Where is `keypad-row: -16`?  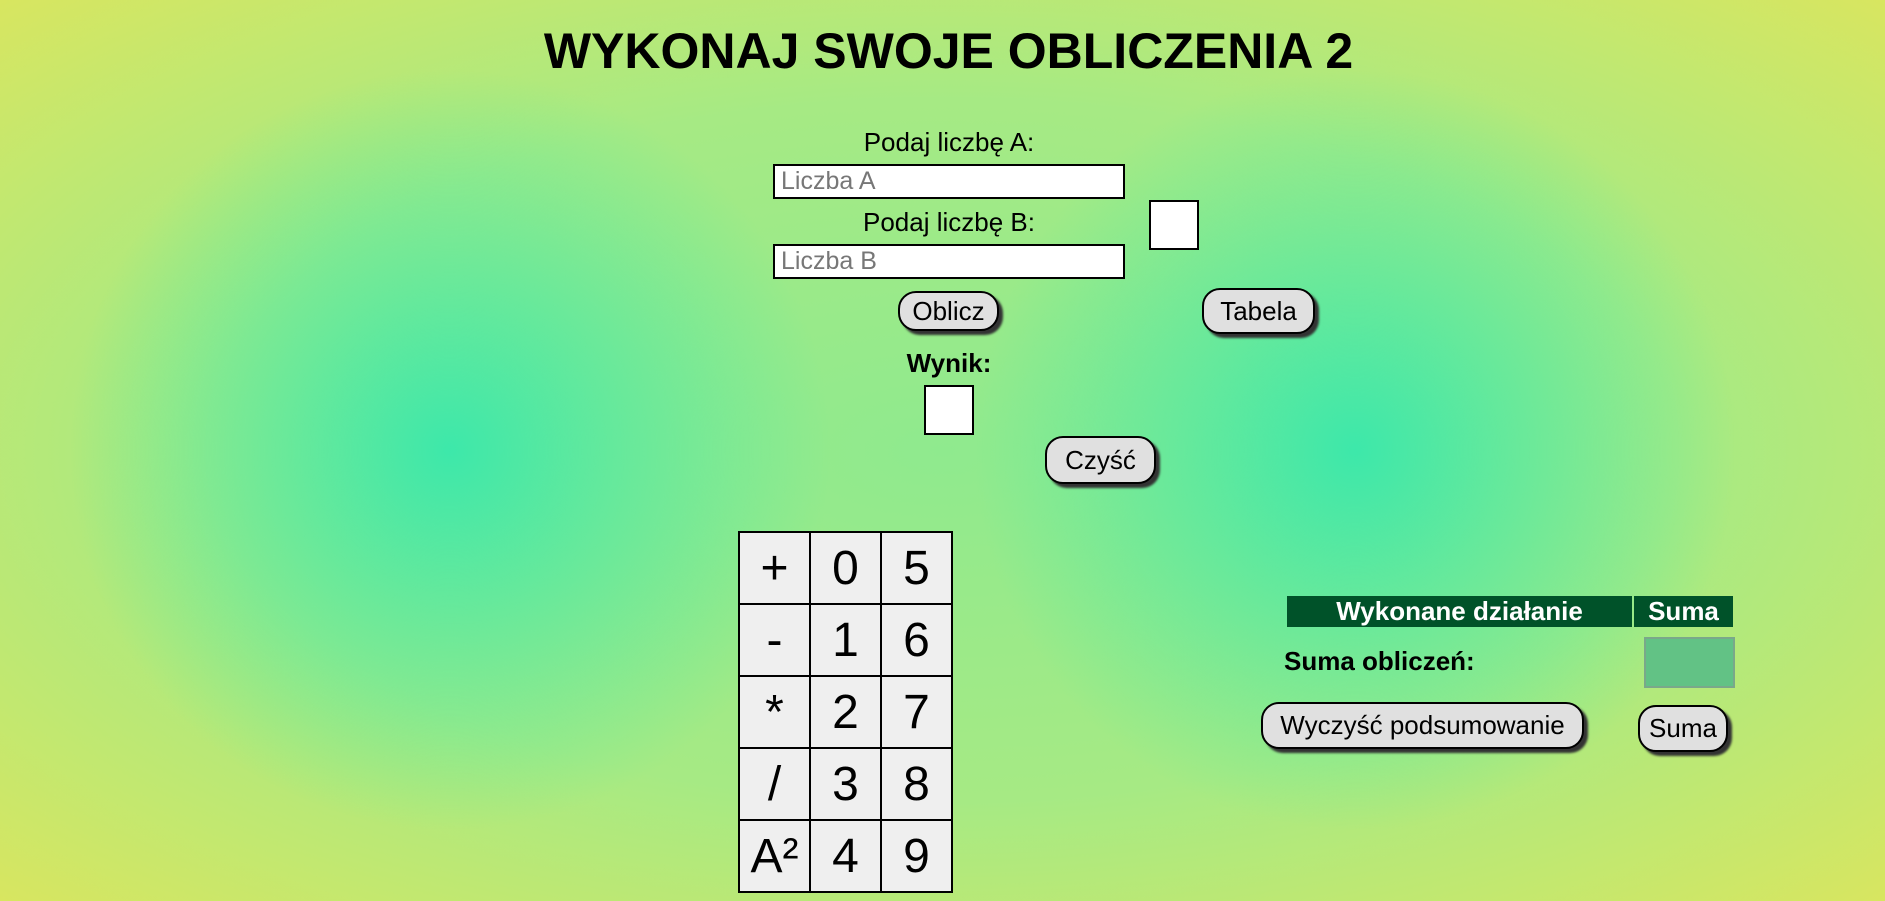 keypad-row: -16 is located at coordinates (845, 640).